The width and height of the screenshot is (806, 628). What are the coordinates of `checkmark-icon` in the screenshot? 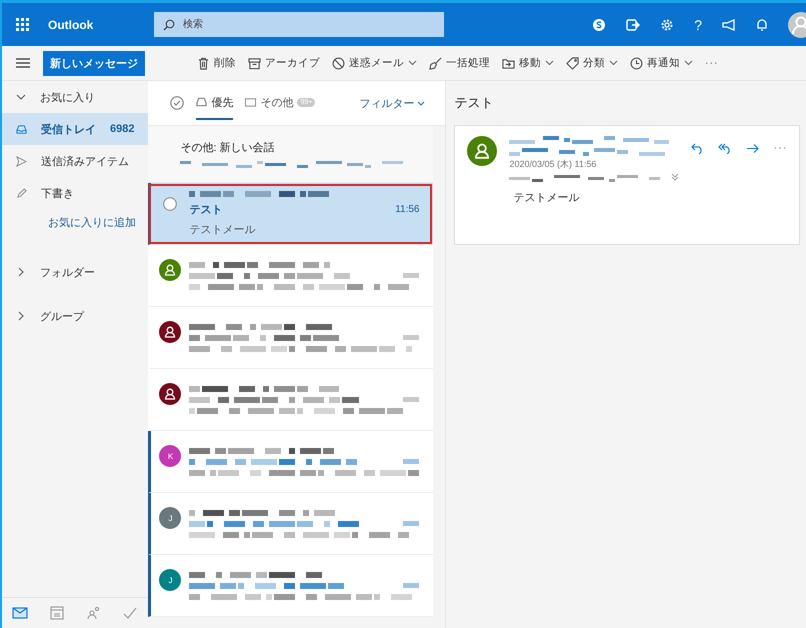 It's located at (130, 613).